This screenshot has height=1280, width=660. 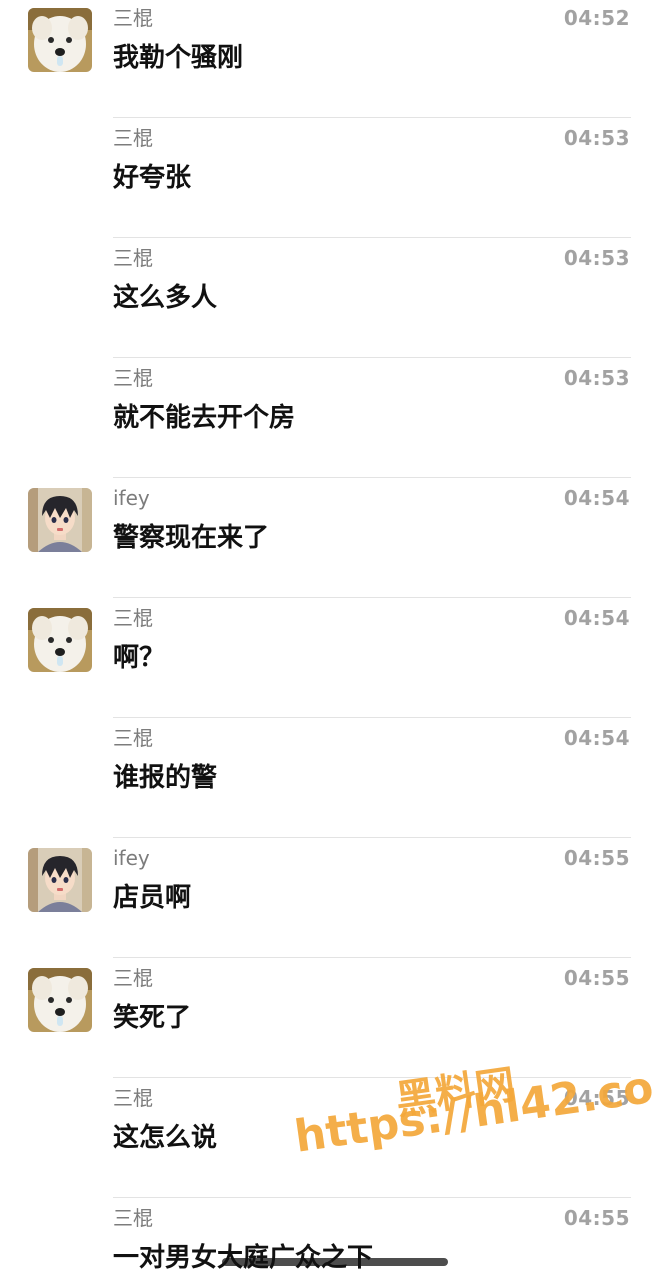 I want to click on message-item: 三棍 04:55 这怎么说, so click(x=330, y=1138).